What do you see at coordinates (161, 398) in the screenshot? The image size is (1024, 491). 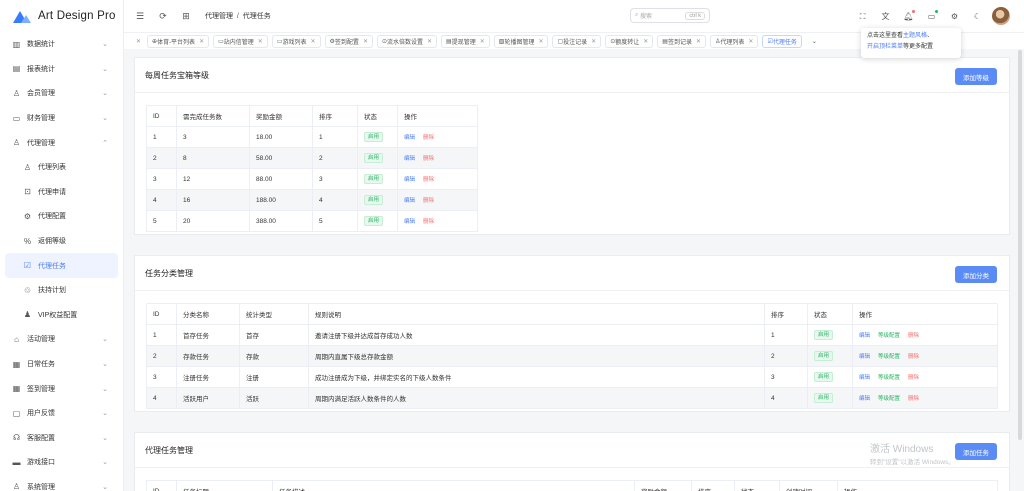 I see `table-cell: 4` at bounding box center [161, 398].